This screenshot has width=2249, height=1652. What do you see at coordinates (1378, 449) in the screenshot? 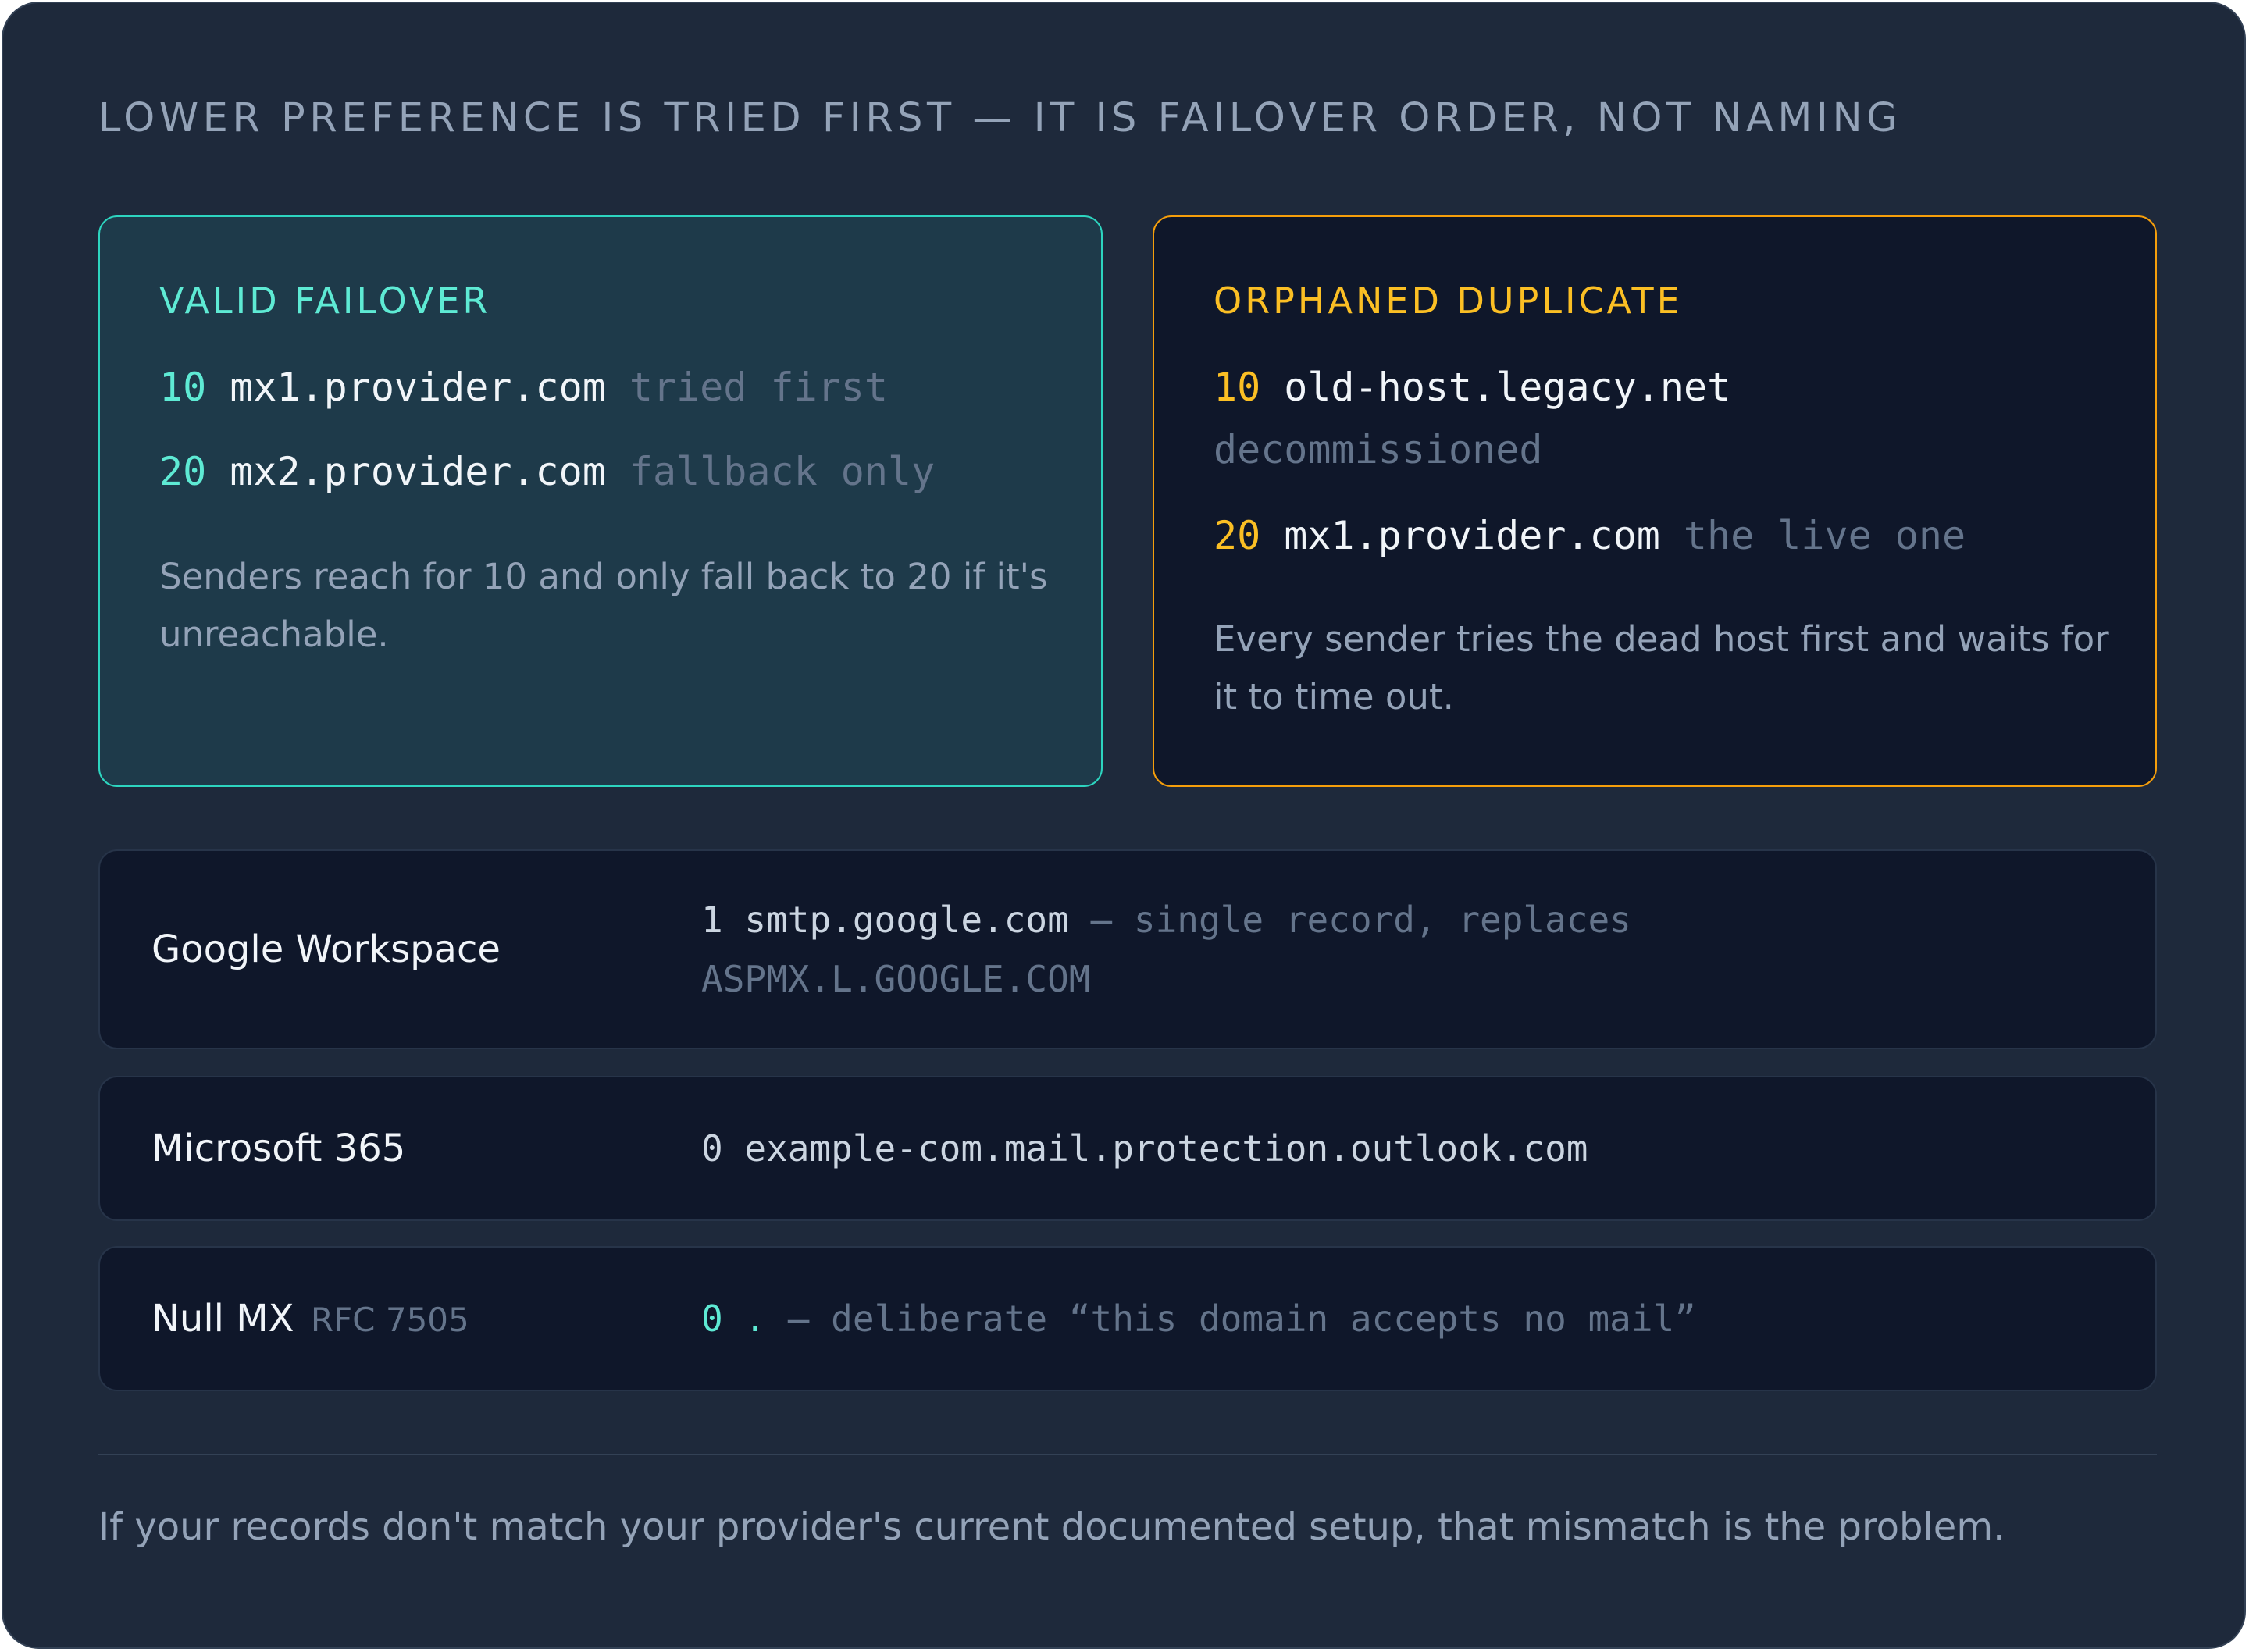
I see `mx-note: decommissioned` at bounding box center [1378, 449].